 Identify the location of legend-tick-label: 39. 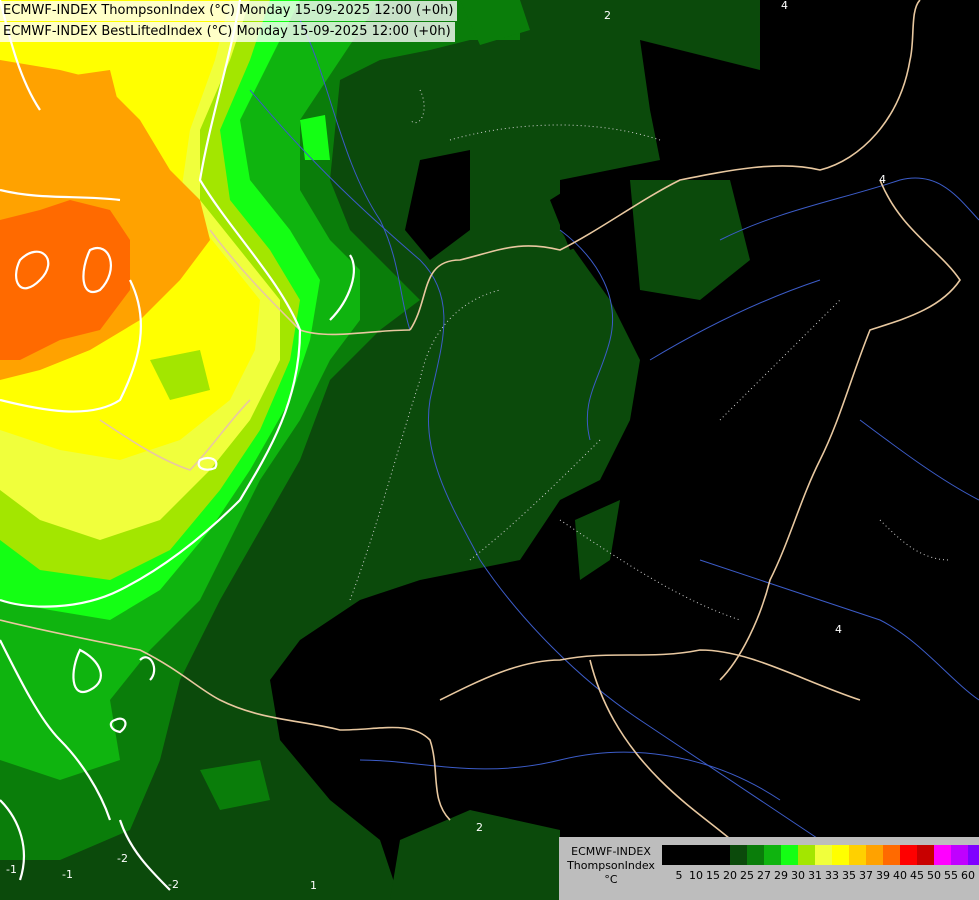
(883, 875).